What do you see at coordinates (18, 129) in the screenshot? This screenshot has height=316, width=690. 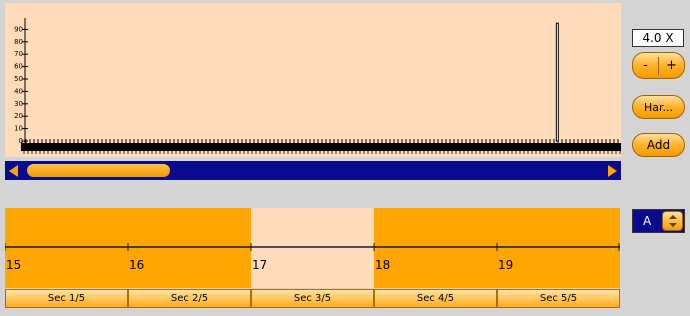 I see `y-tick-label: 10` at bounding box center [18, 129].